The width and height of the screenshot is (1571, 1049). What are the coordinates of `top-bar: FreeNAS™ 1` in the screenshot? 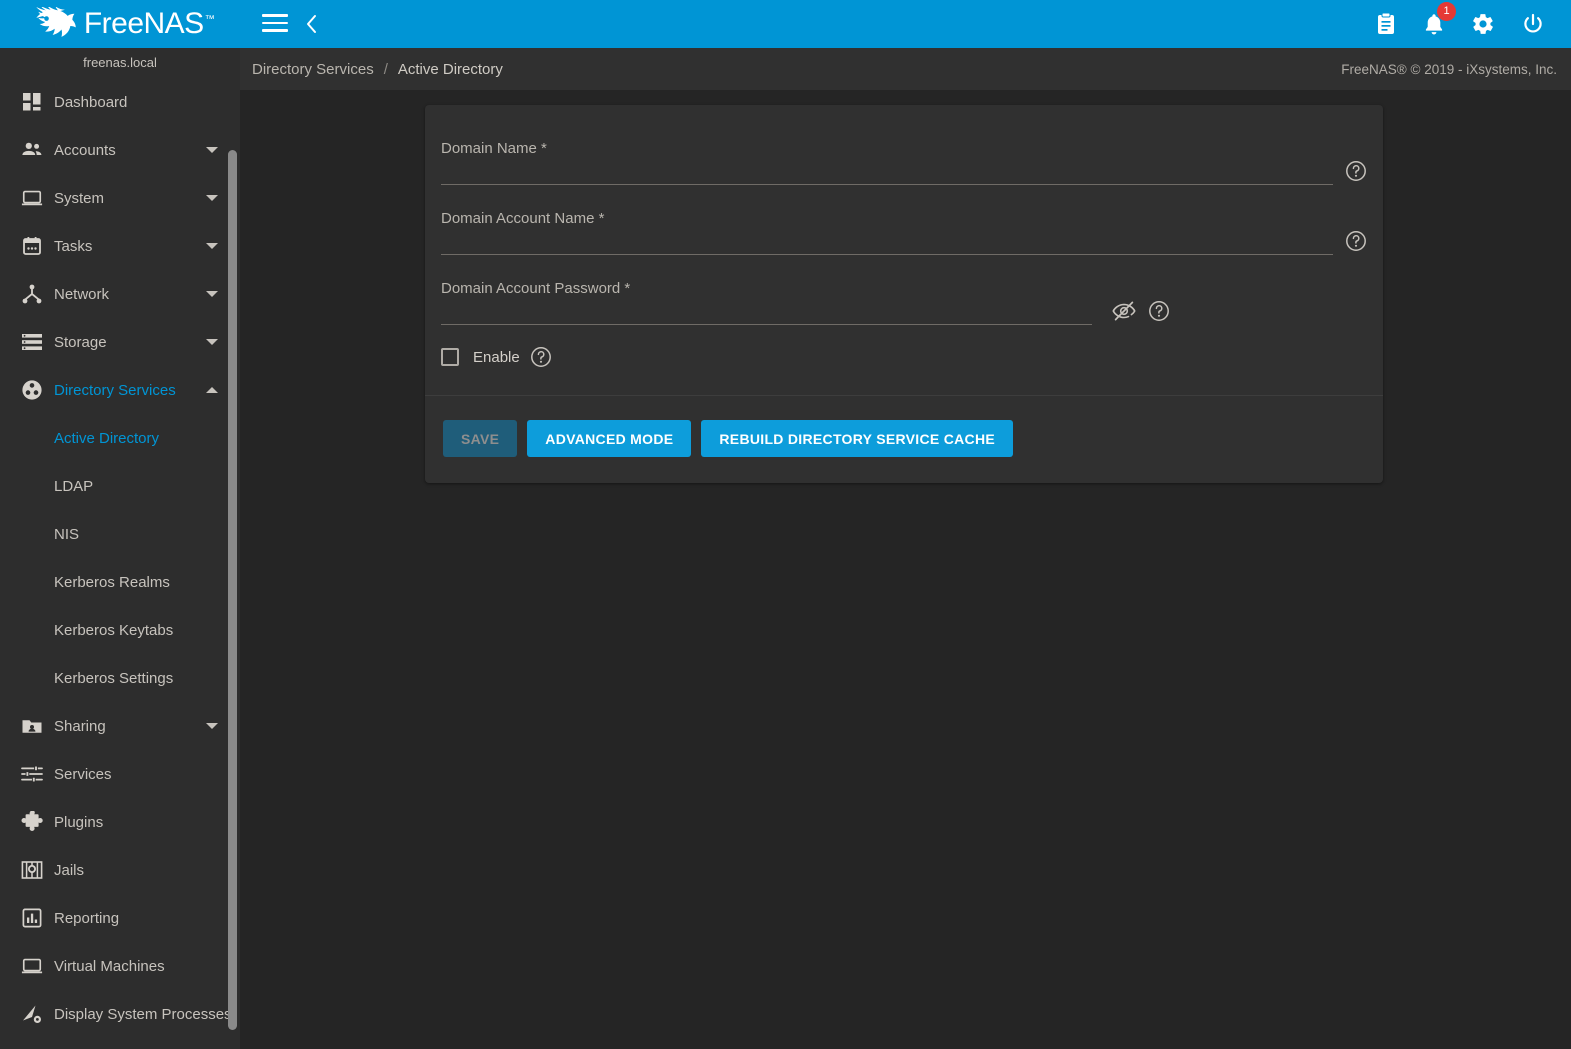 It's located at (785, 24).